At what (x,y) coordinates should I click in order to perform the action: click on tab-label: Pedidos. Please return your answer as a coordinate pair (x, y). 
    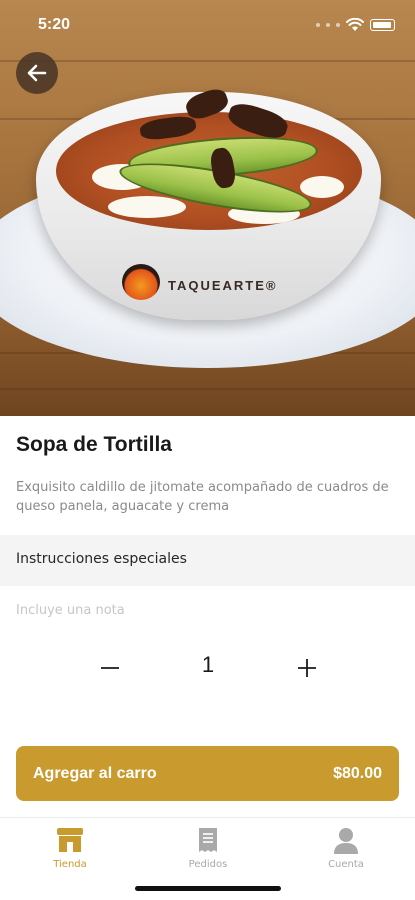
    Looking at the image, I should click on (208, 864).